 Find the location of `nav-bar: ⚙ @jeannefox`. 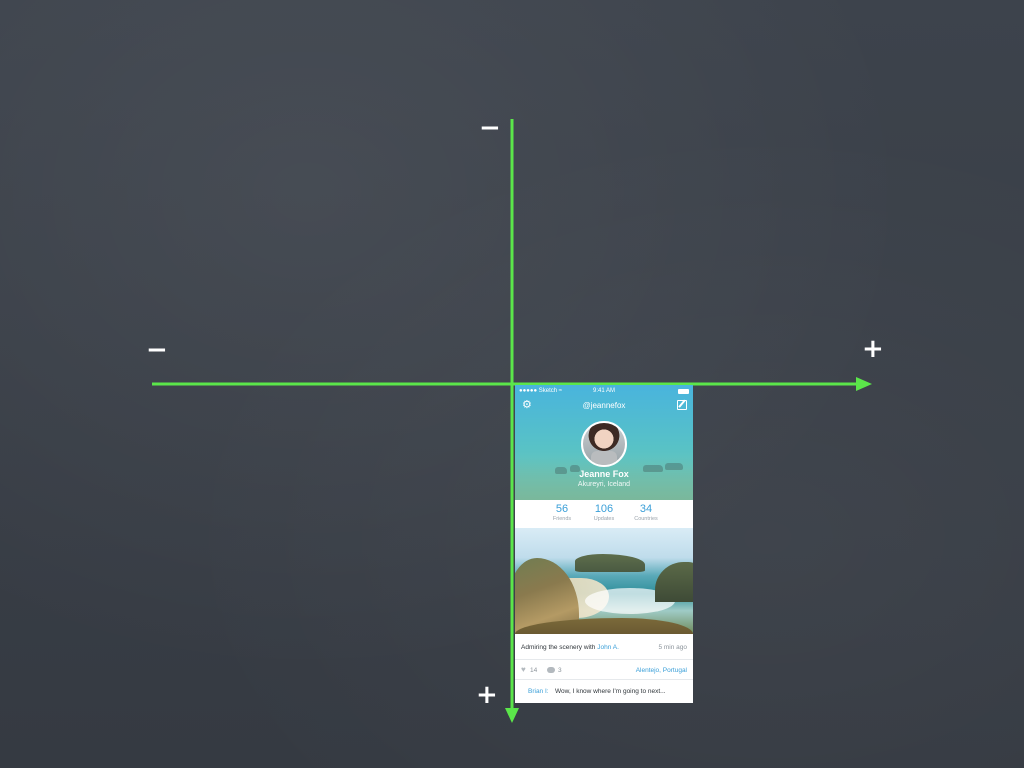

nav-bar: ⚙ @jeannefox is located at coordinates (604, 406).